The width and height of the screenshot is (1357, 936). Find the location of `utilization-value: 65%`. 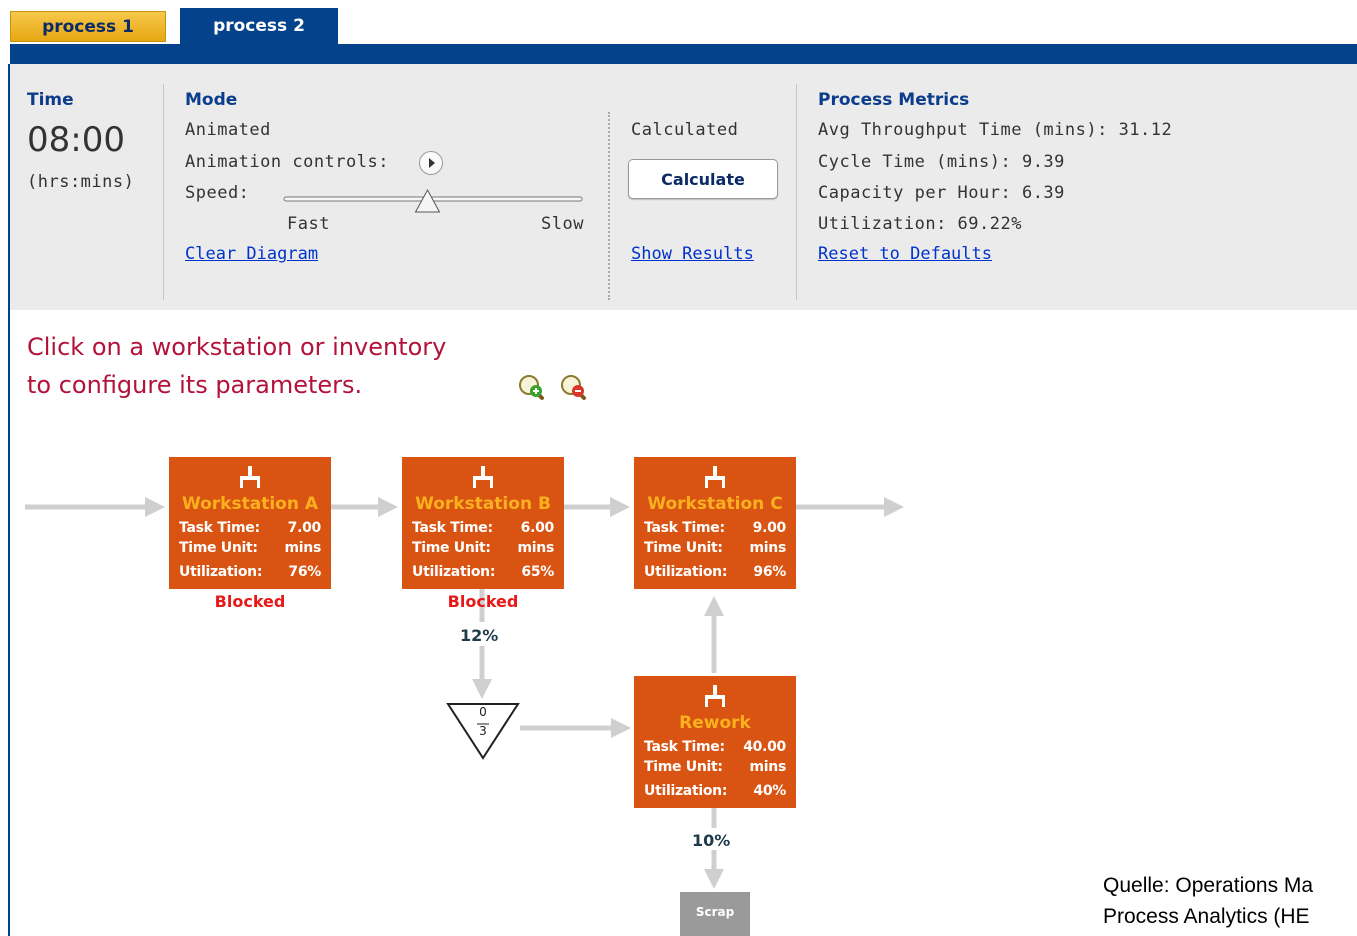

utilization-value: 65% is located at coordinates (537, 572).